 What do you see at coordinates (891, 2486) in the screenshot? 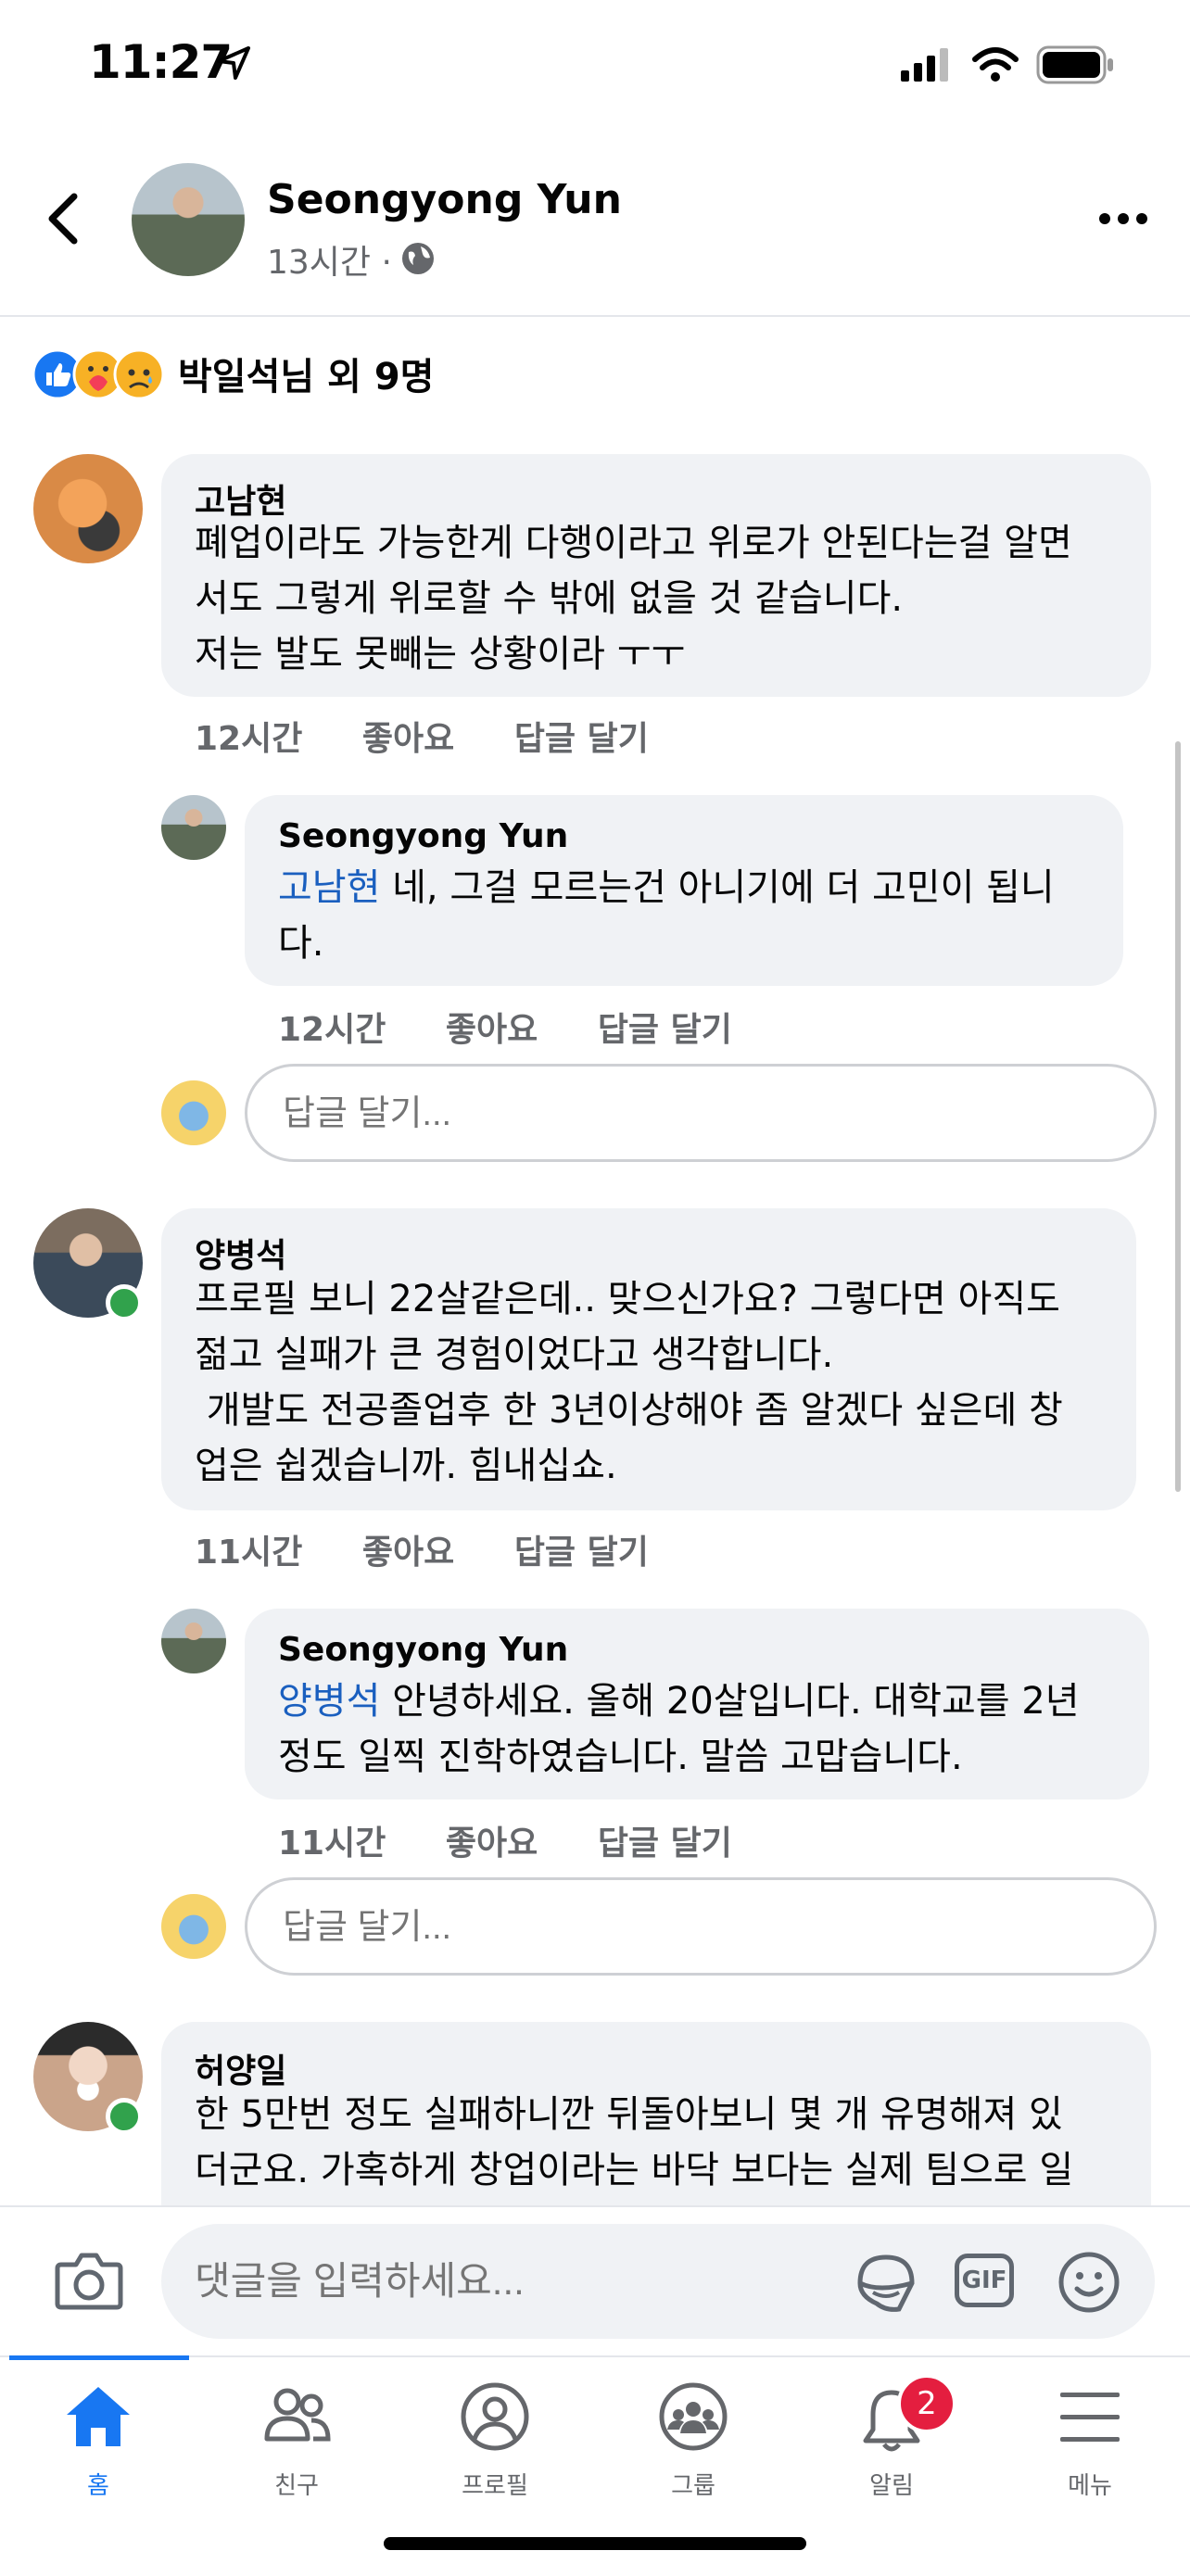
I see `tab-label: 알림` at bounding box center [891, 2486].